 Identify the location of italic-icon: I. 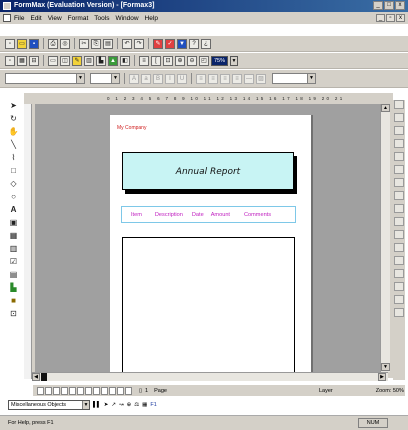
(170, 78).